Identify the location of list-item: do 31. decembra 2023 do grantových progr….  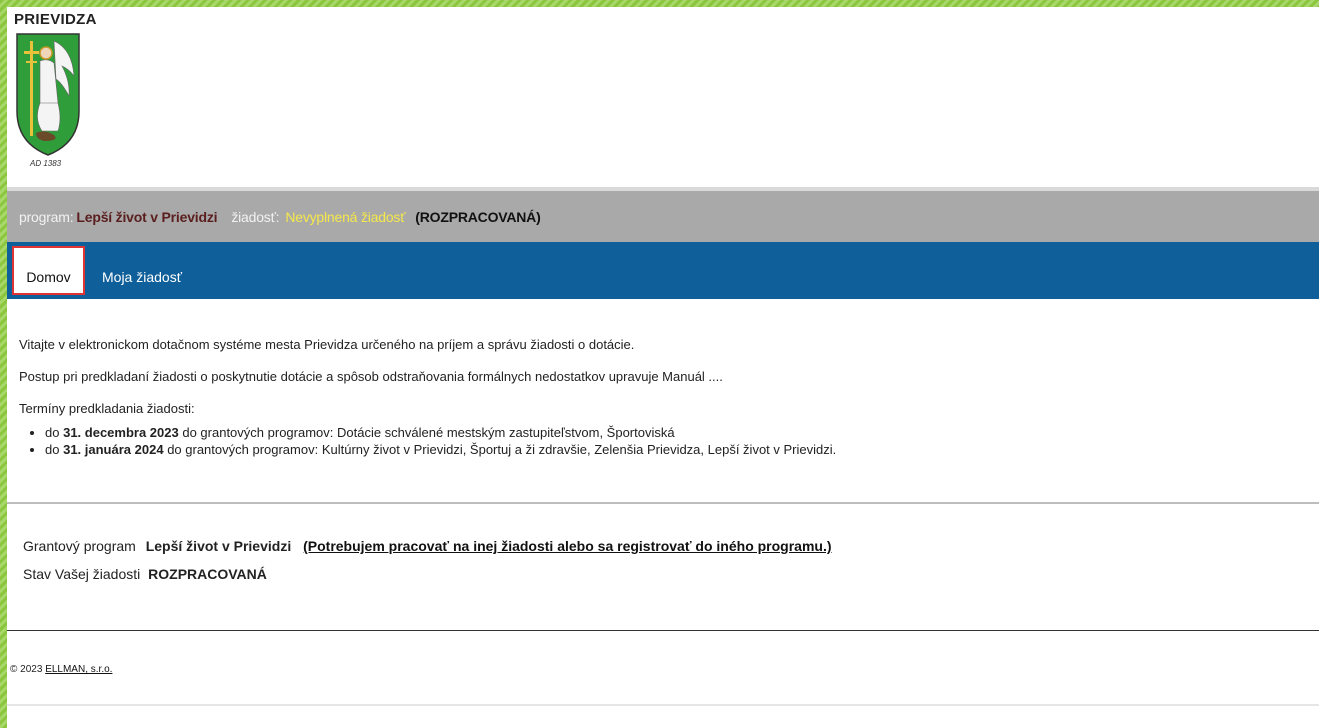
(677, 432).